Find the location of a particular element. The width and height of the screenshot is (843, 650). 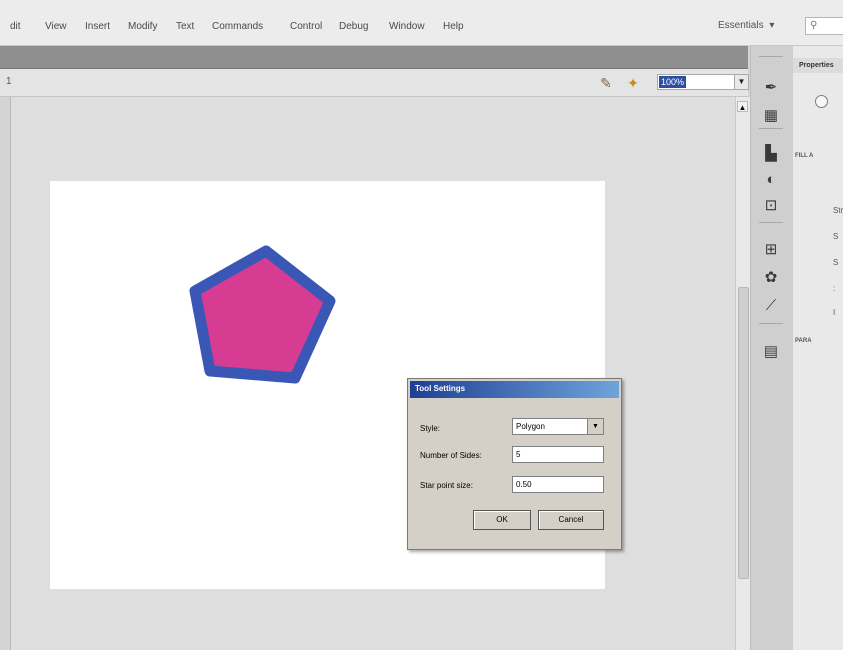

star-point-label: Star point size: is located at coordinates (446, 485).